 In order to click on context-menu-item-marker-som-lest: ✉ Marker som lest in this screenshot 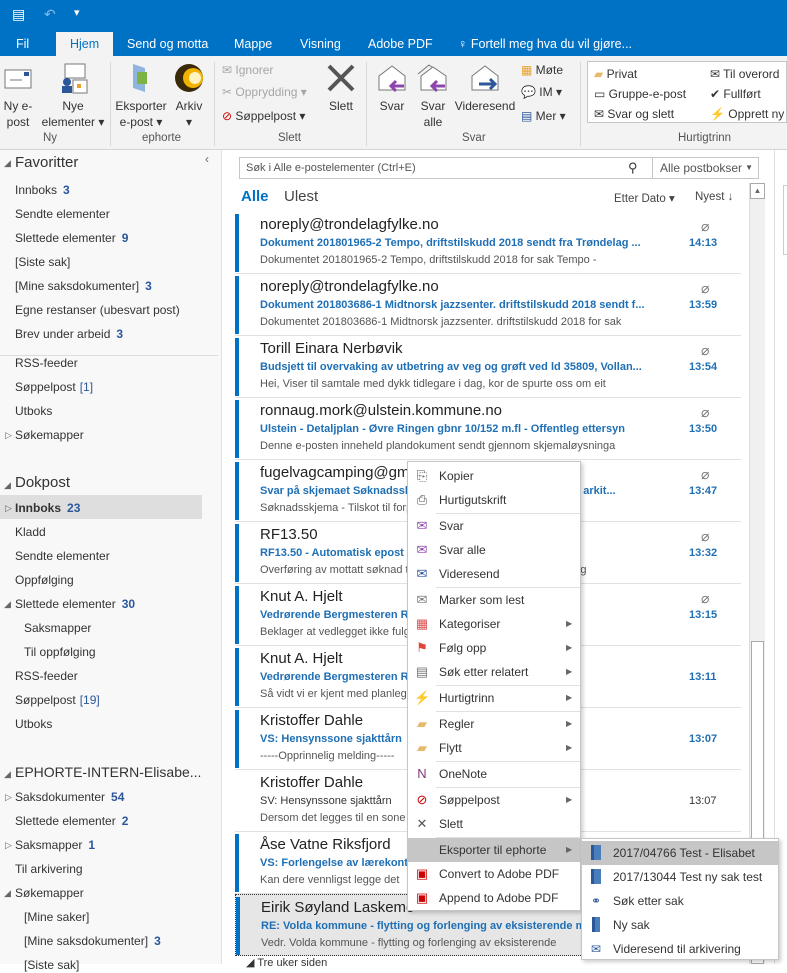, I will do `click(494, 600)`.